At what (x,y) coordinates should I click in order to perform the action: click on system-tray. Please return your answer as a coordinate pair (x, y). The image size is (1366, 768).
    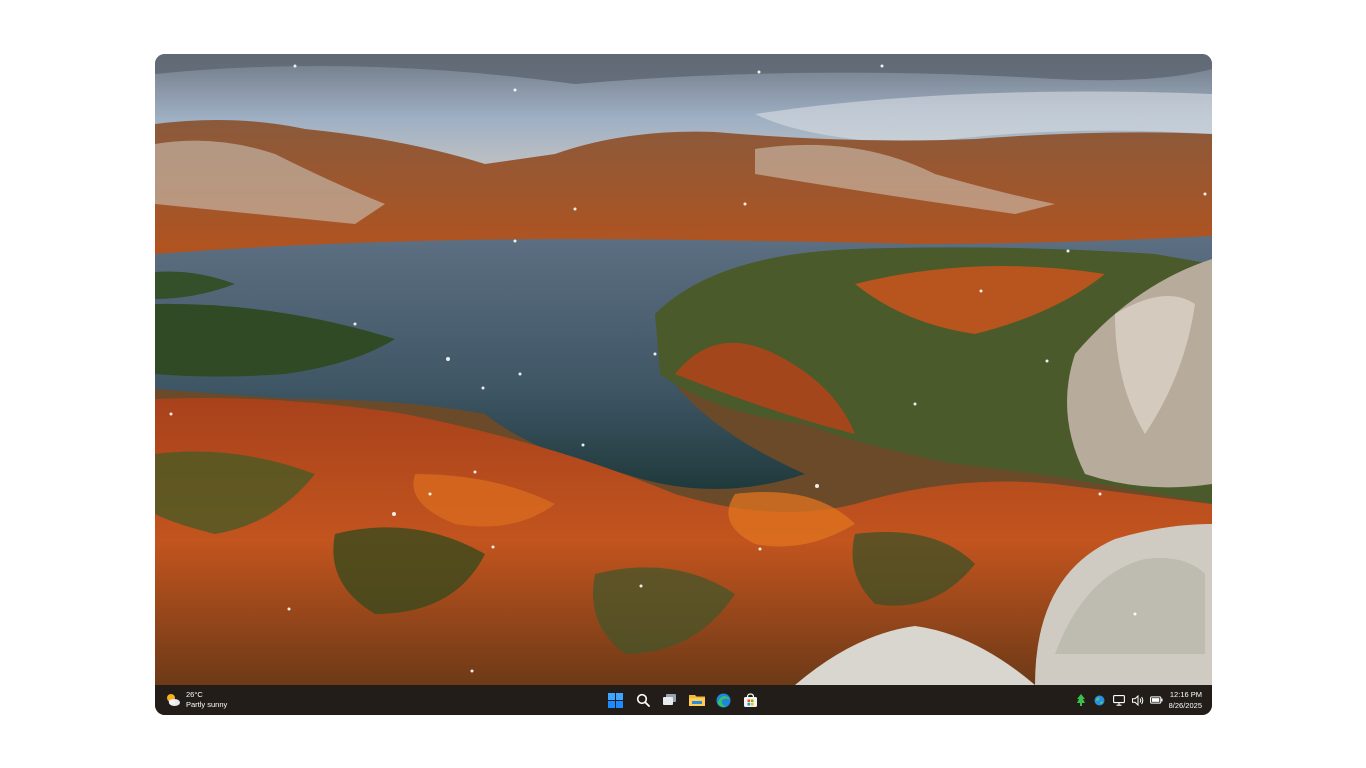
    Looking at the image, I should click on (1118, 700).